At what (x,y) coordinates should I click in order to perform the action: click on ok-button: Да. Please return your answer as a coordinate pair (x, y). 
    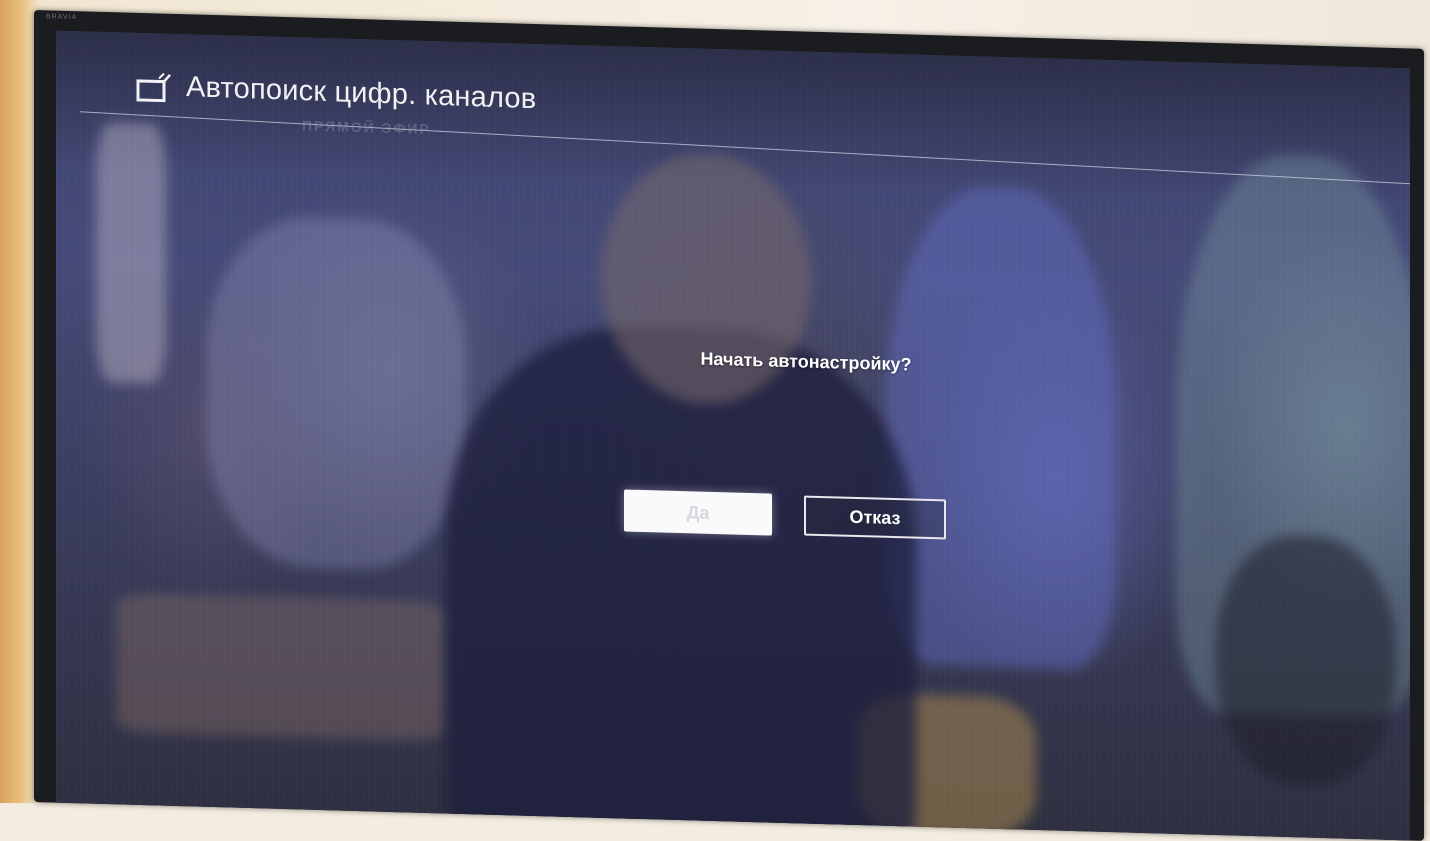
    Looking at the image, I should click on (698, 512).